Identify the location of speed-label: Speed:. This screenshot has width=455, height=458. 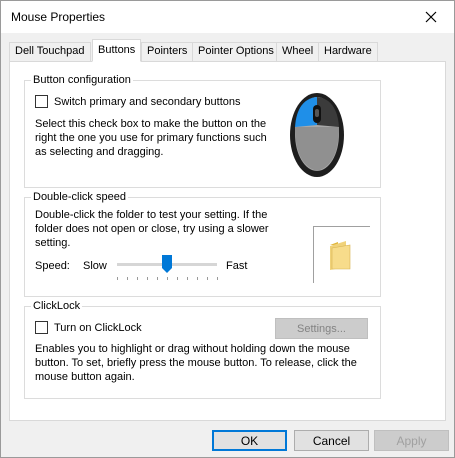
(52, 266).